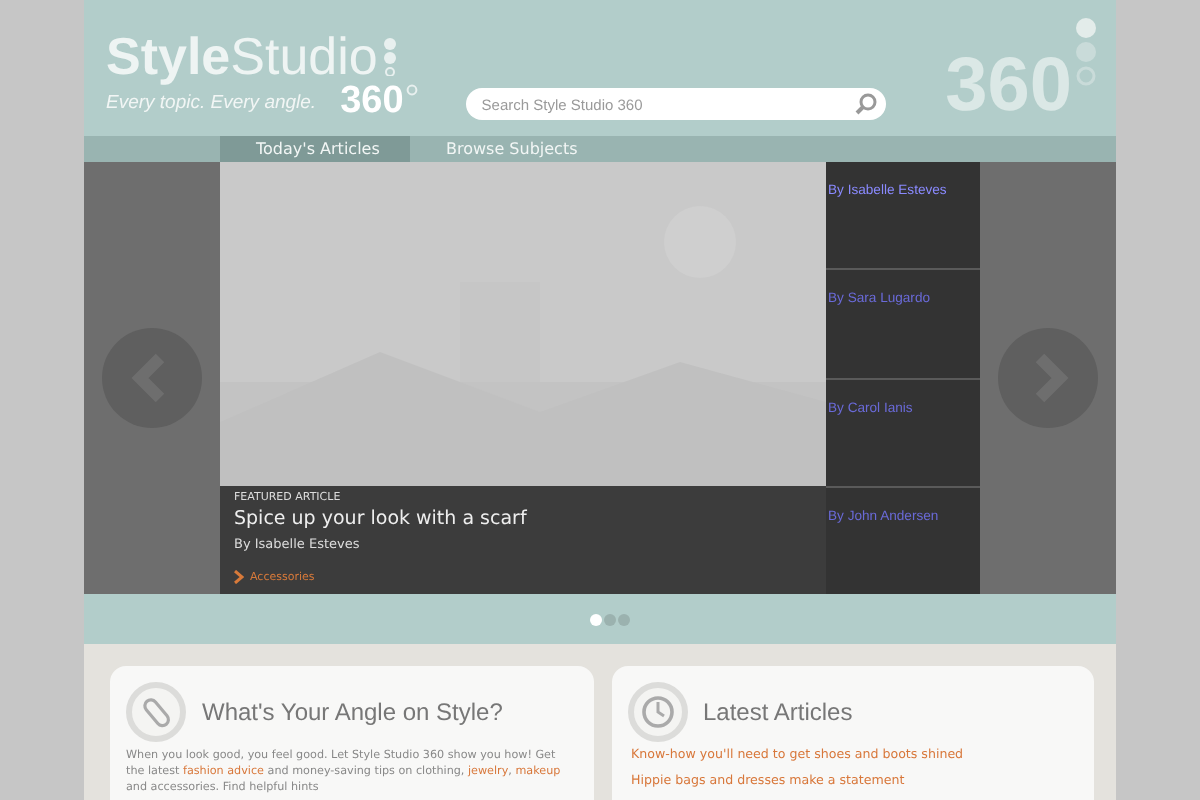  I want to click on article-title: Spice up your look with a scarf, so click(381, 519).